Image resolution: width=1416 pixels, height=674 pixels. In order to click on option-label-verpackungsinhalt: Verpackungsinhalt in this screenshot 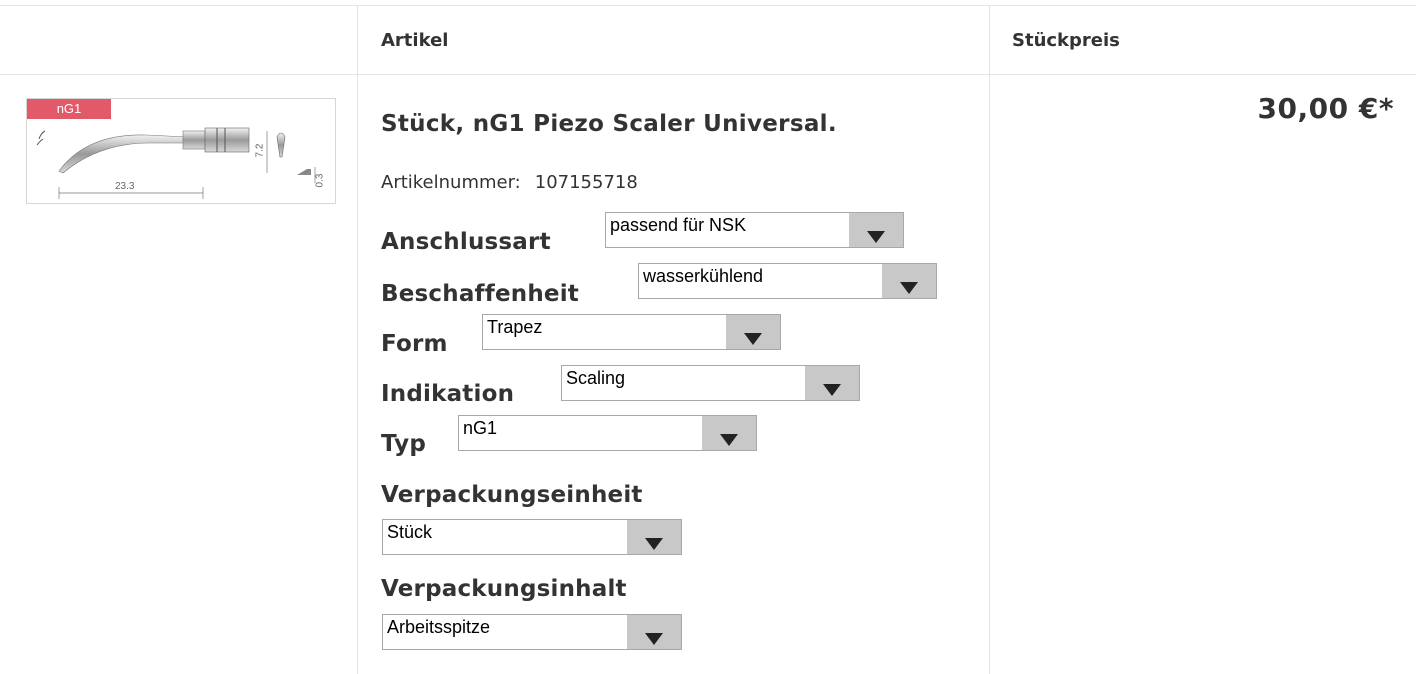, I will do `click(504, 589)`.